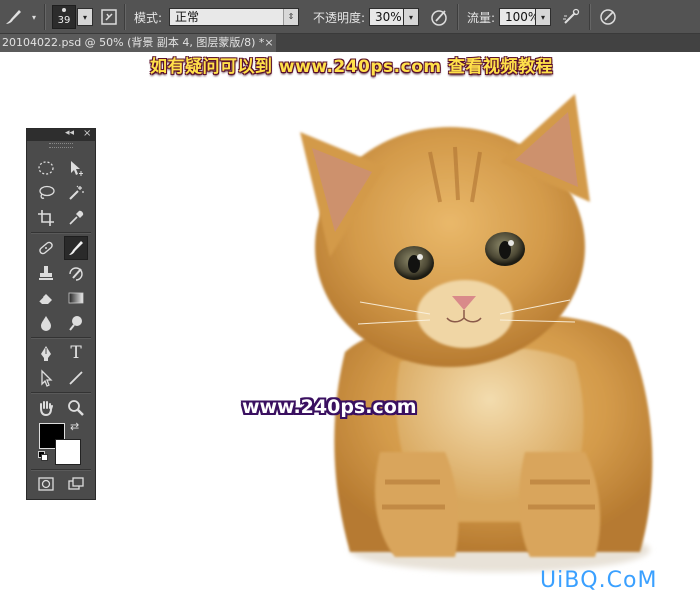  What do you see at coordinates (69, 133) in the screenshot?
I see `collapse-panel-icon: ◂◂` at bounding box center [69, 133].